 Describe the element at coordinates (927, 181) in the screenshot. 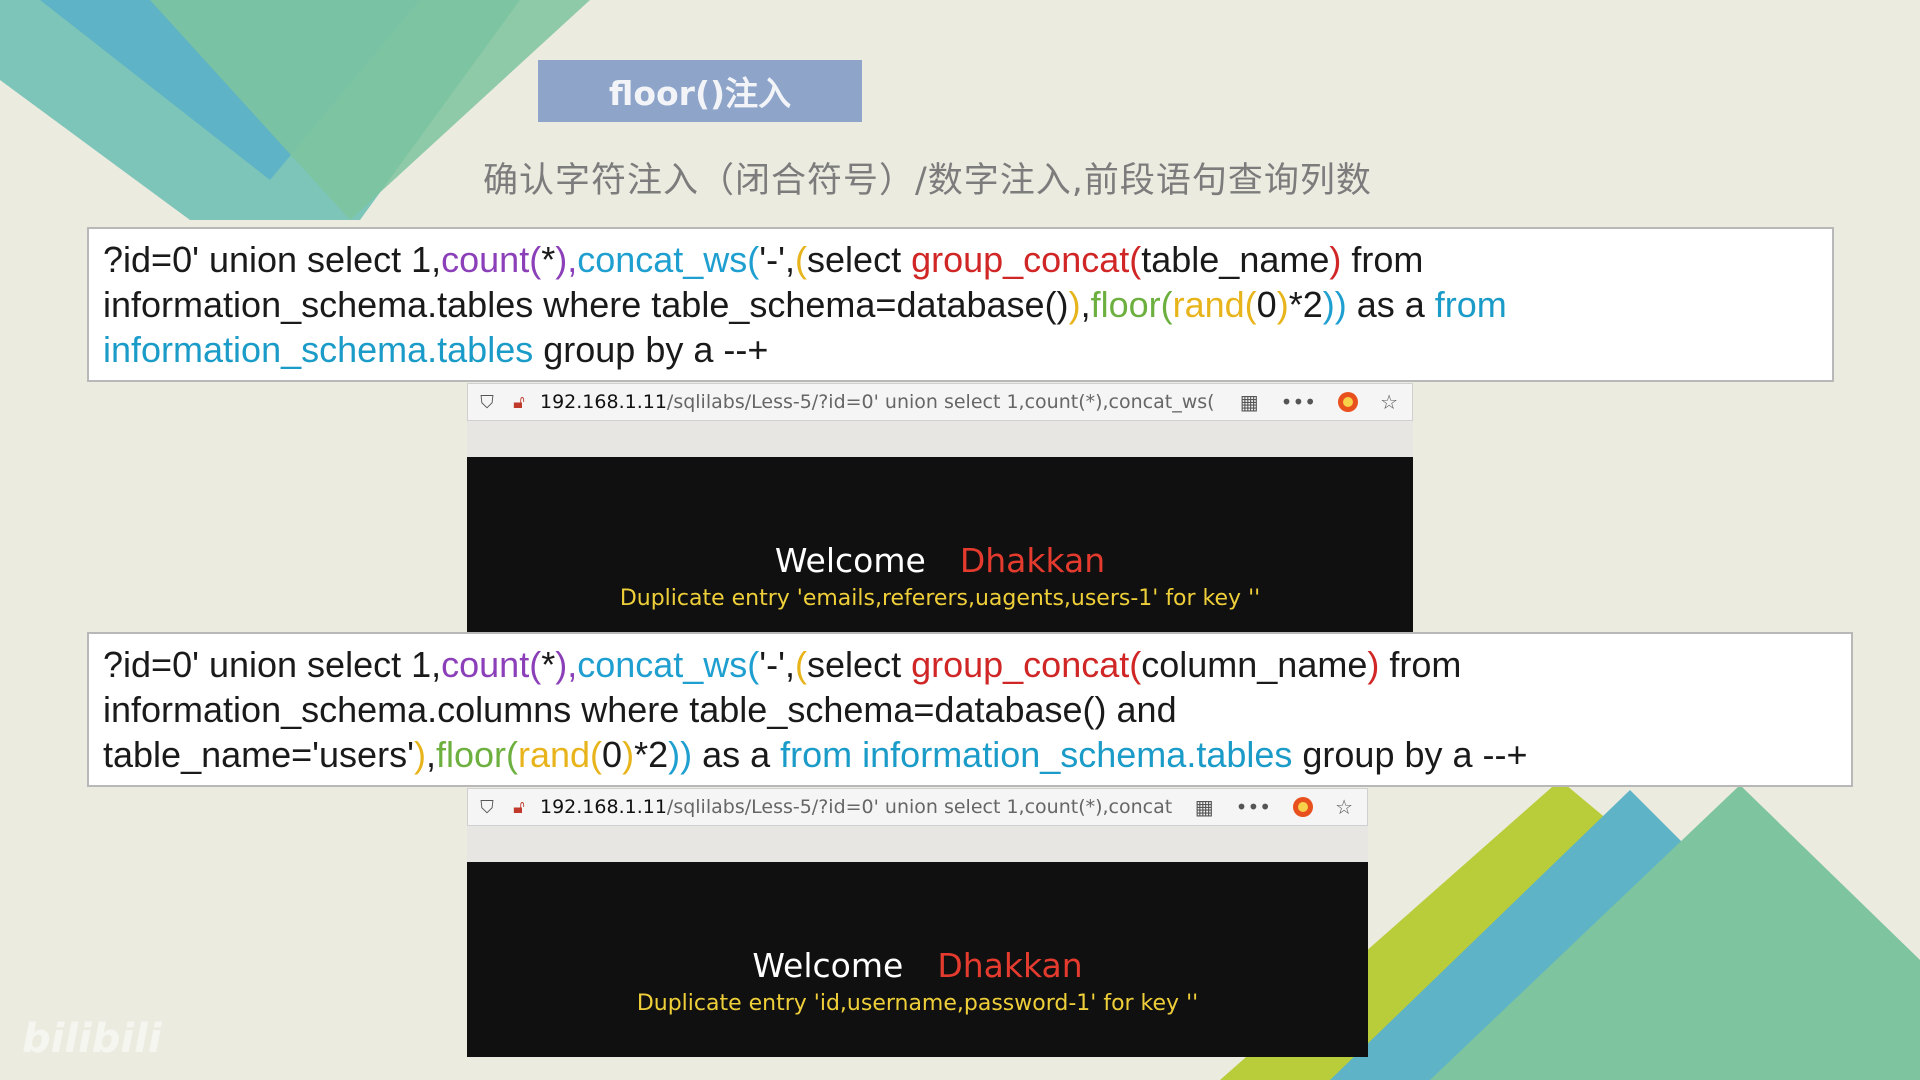

I see `slide-subtitle: 确认字符注入（闭合符号）/数字注入,前段语句查询列数` at that location.